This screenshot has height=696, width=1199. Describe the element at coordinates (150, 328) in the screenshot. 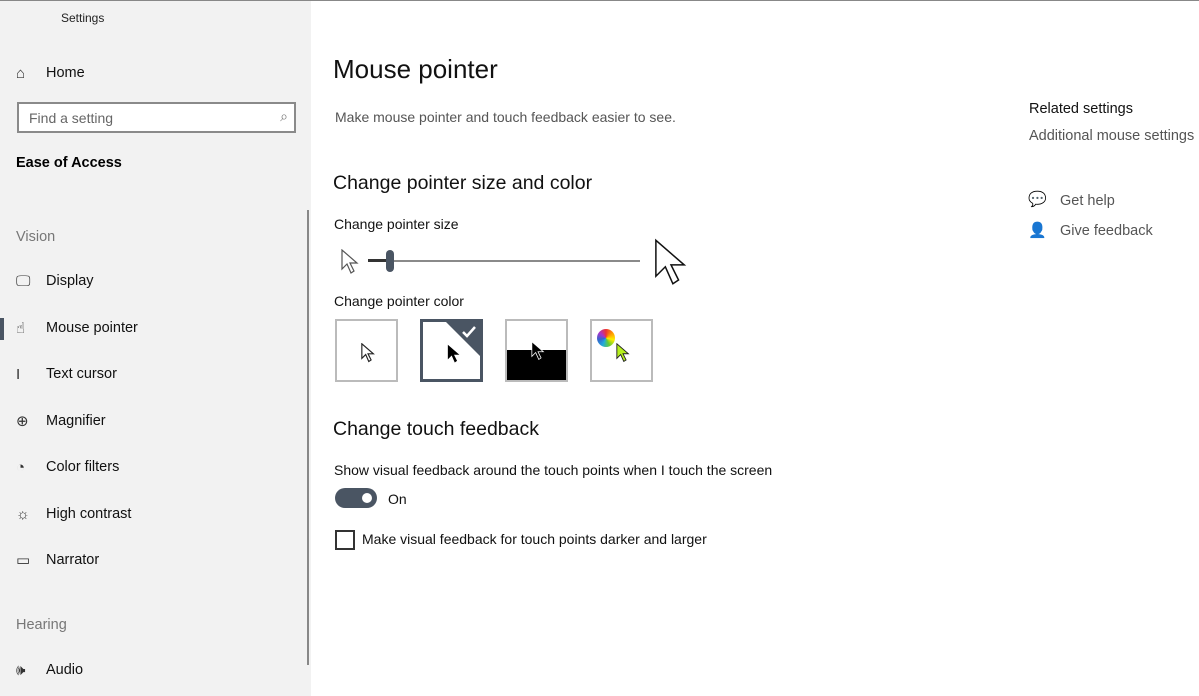

I see `sidebar-item-mouse-pointer: ☝ Mouse pointer` at that location.